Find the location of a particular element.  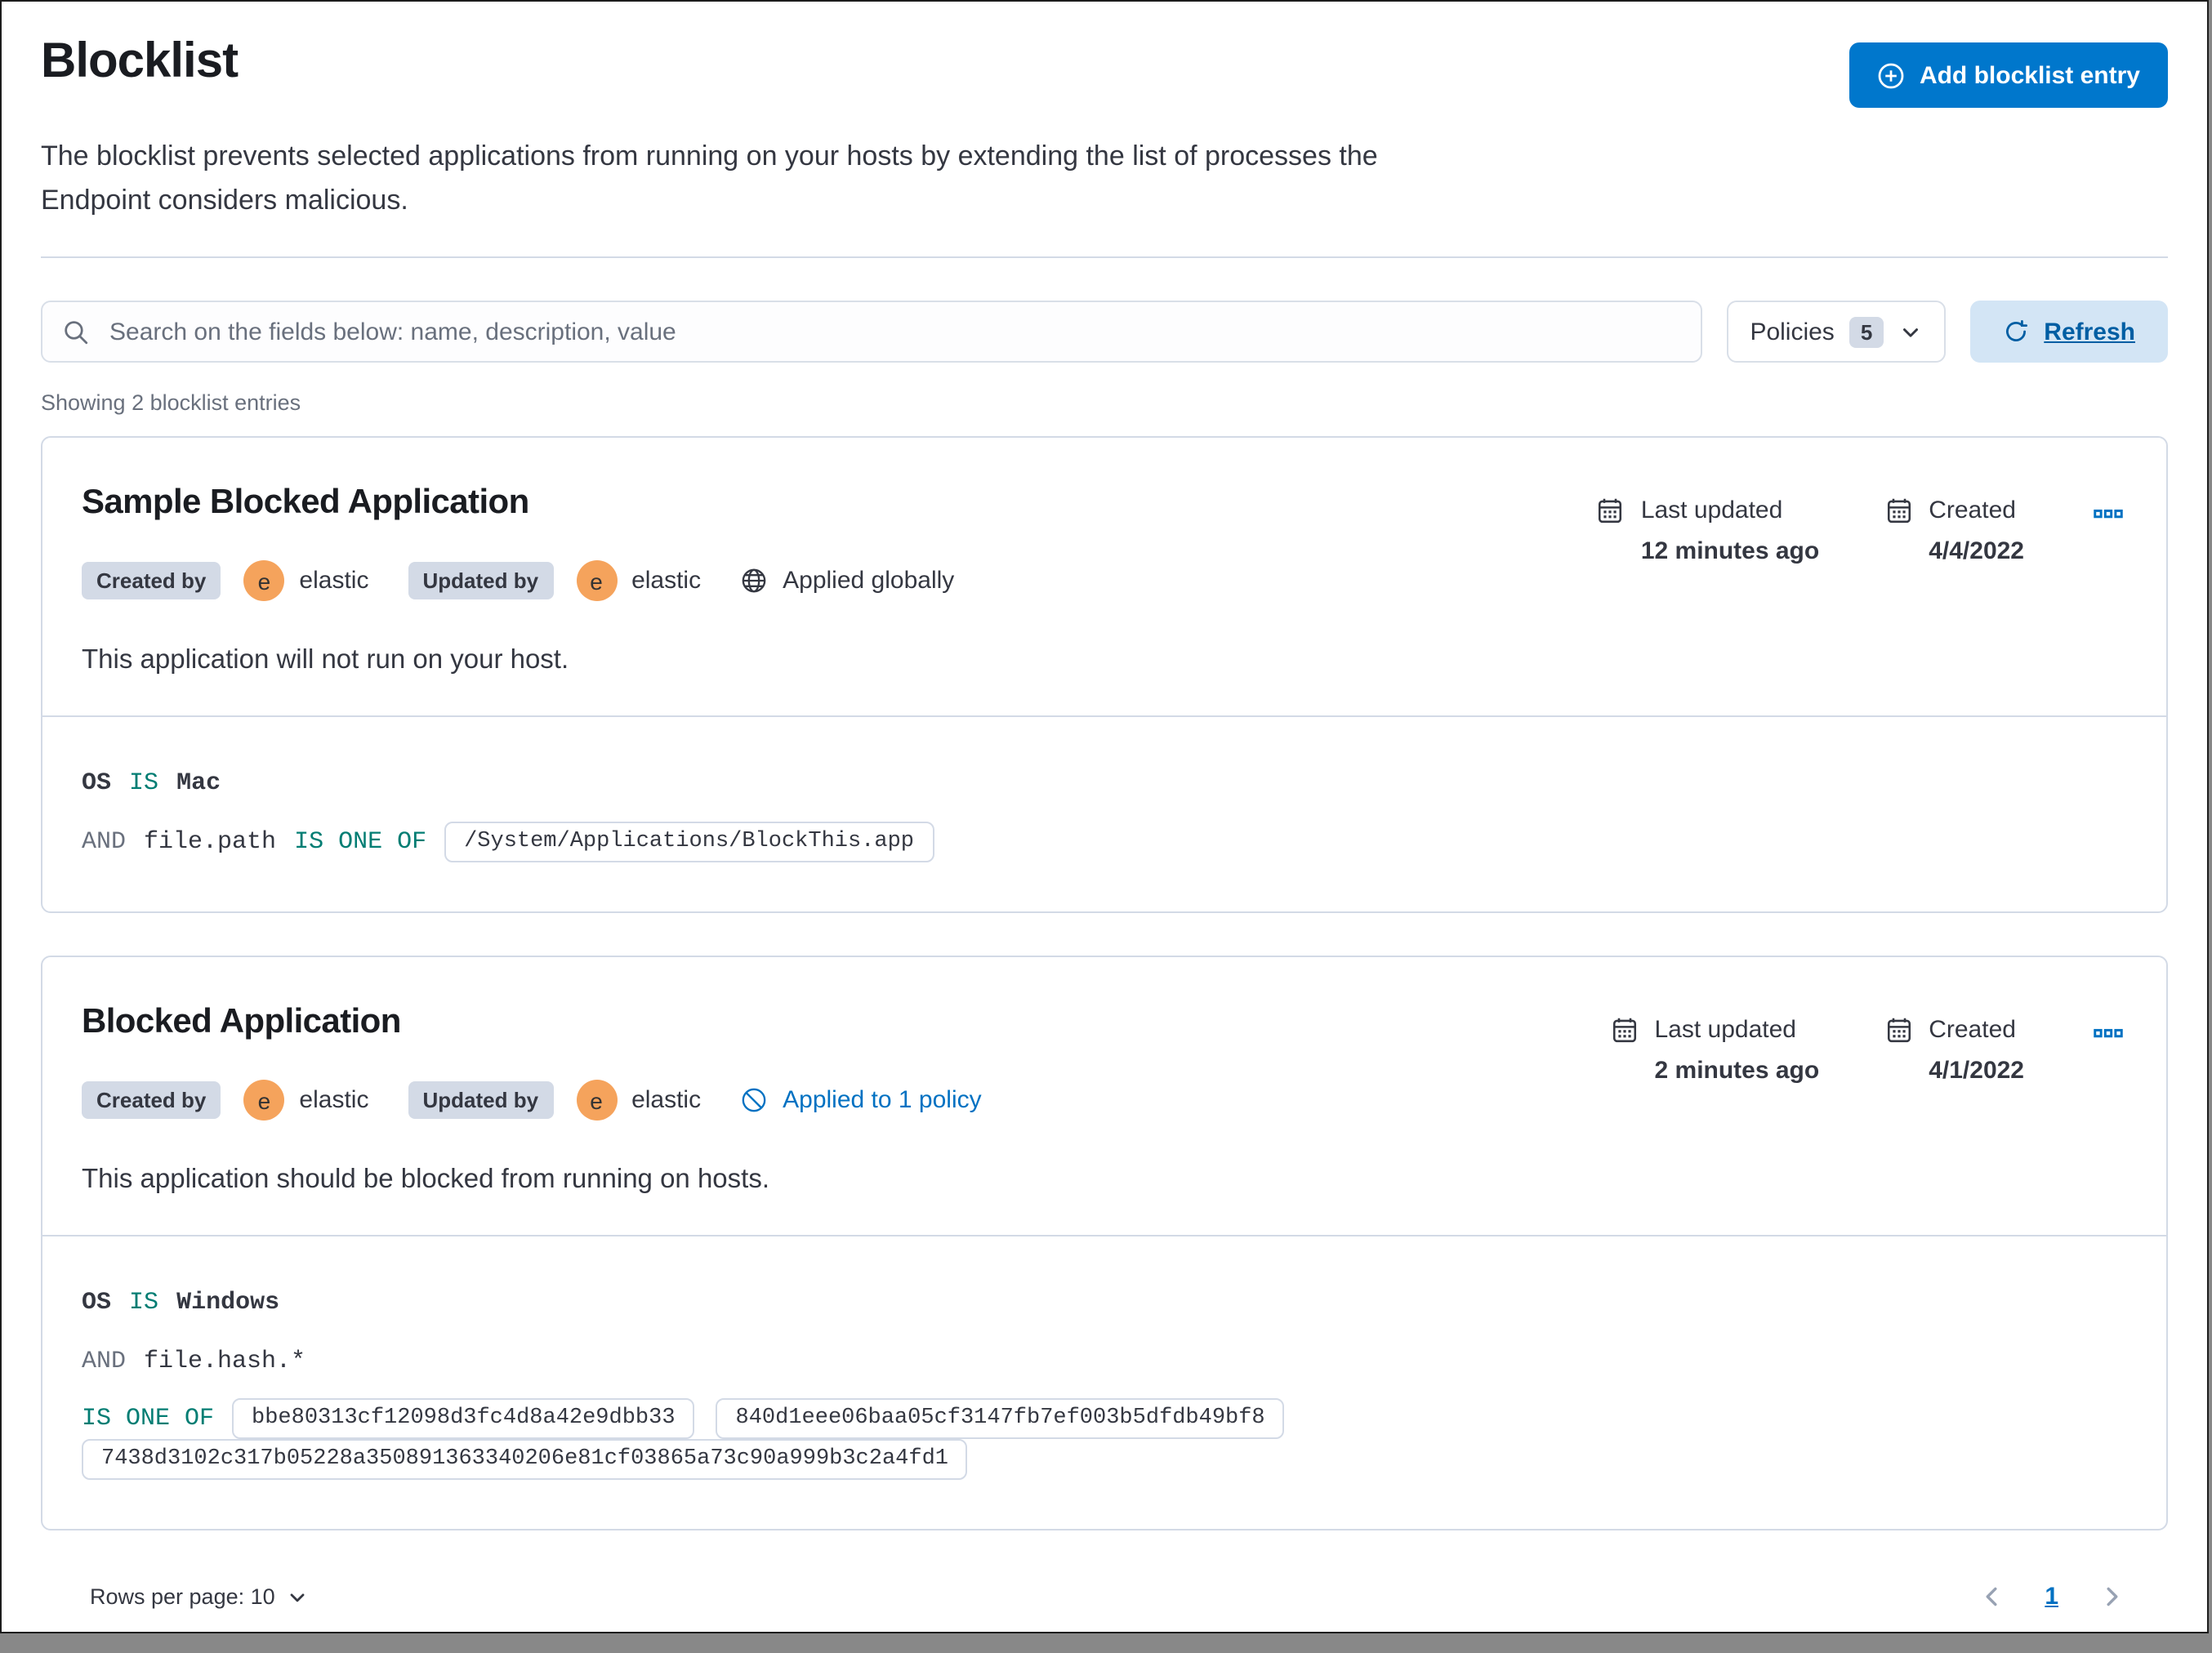

criteria-value-pill: bbe80313cf12098d3fc4d8a42e9dbb33 is located at coordinates (463, 1418).